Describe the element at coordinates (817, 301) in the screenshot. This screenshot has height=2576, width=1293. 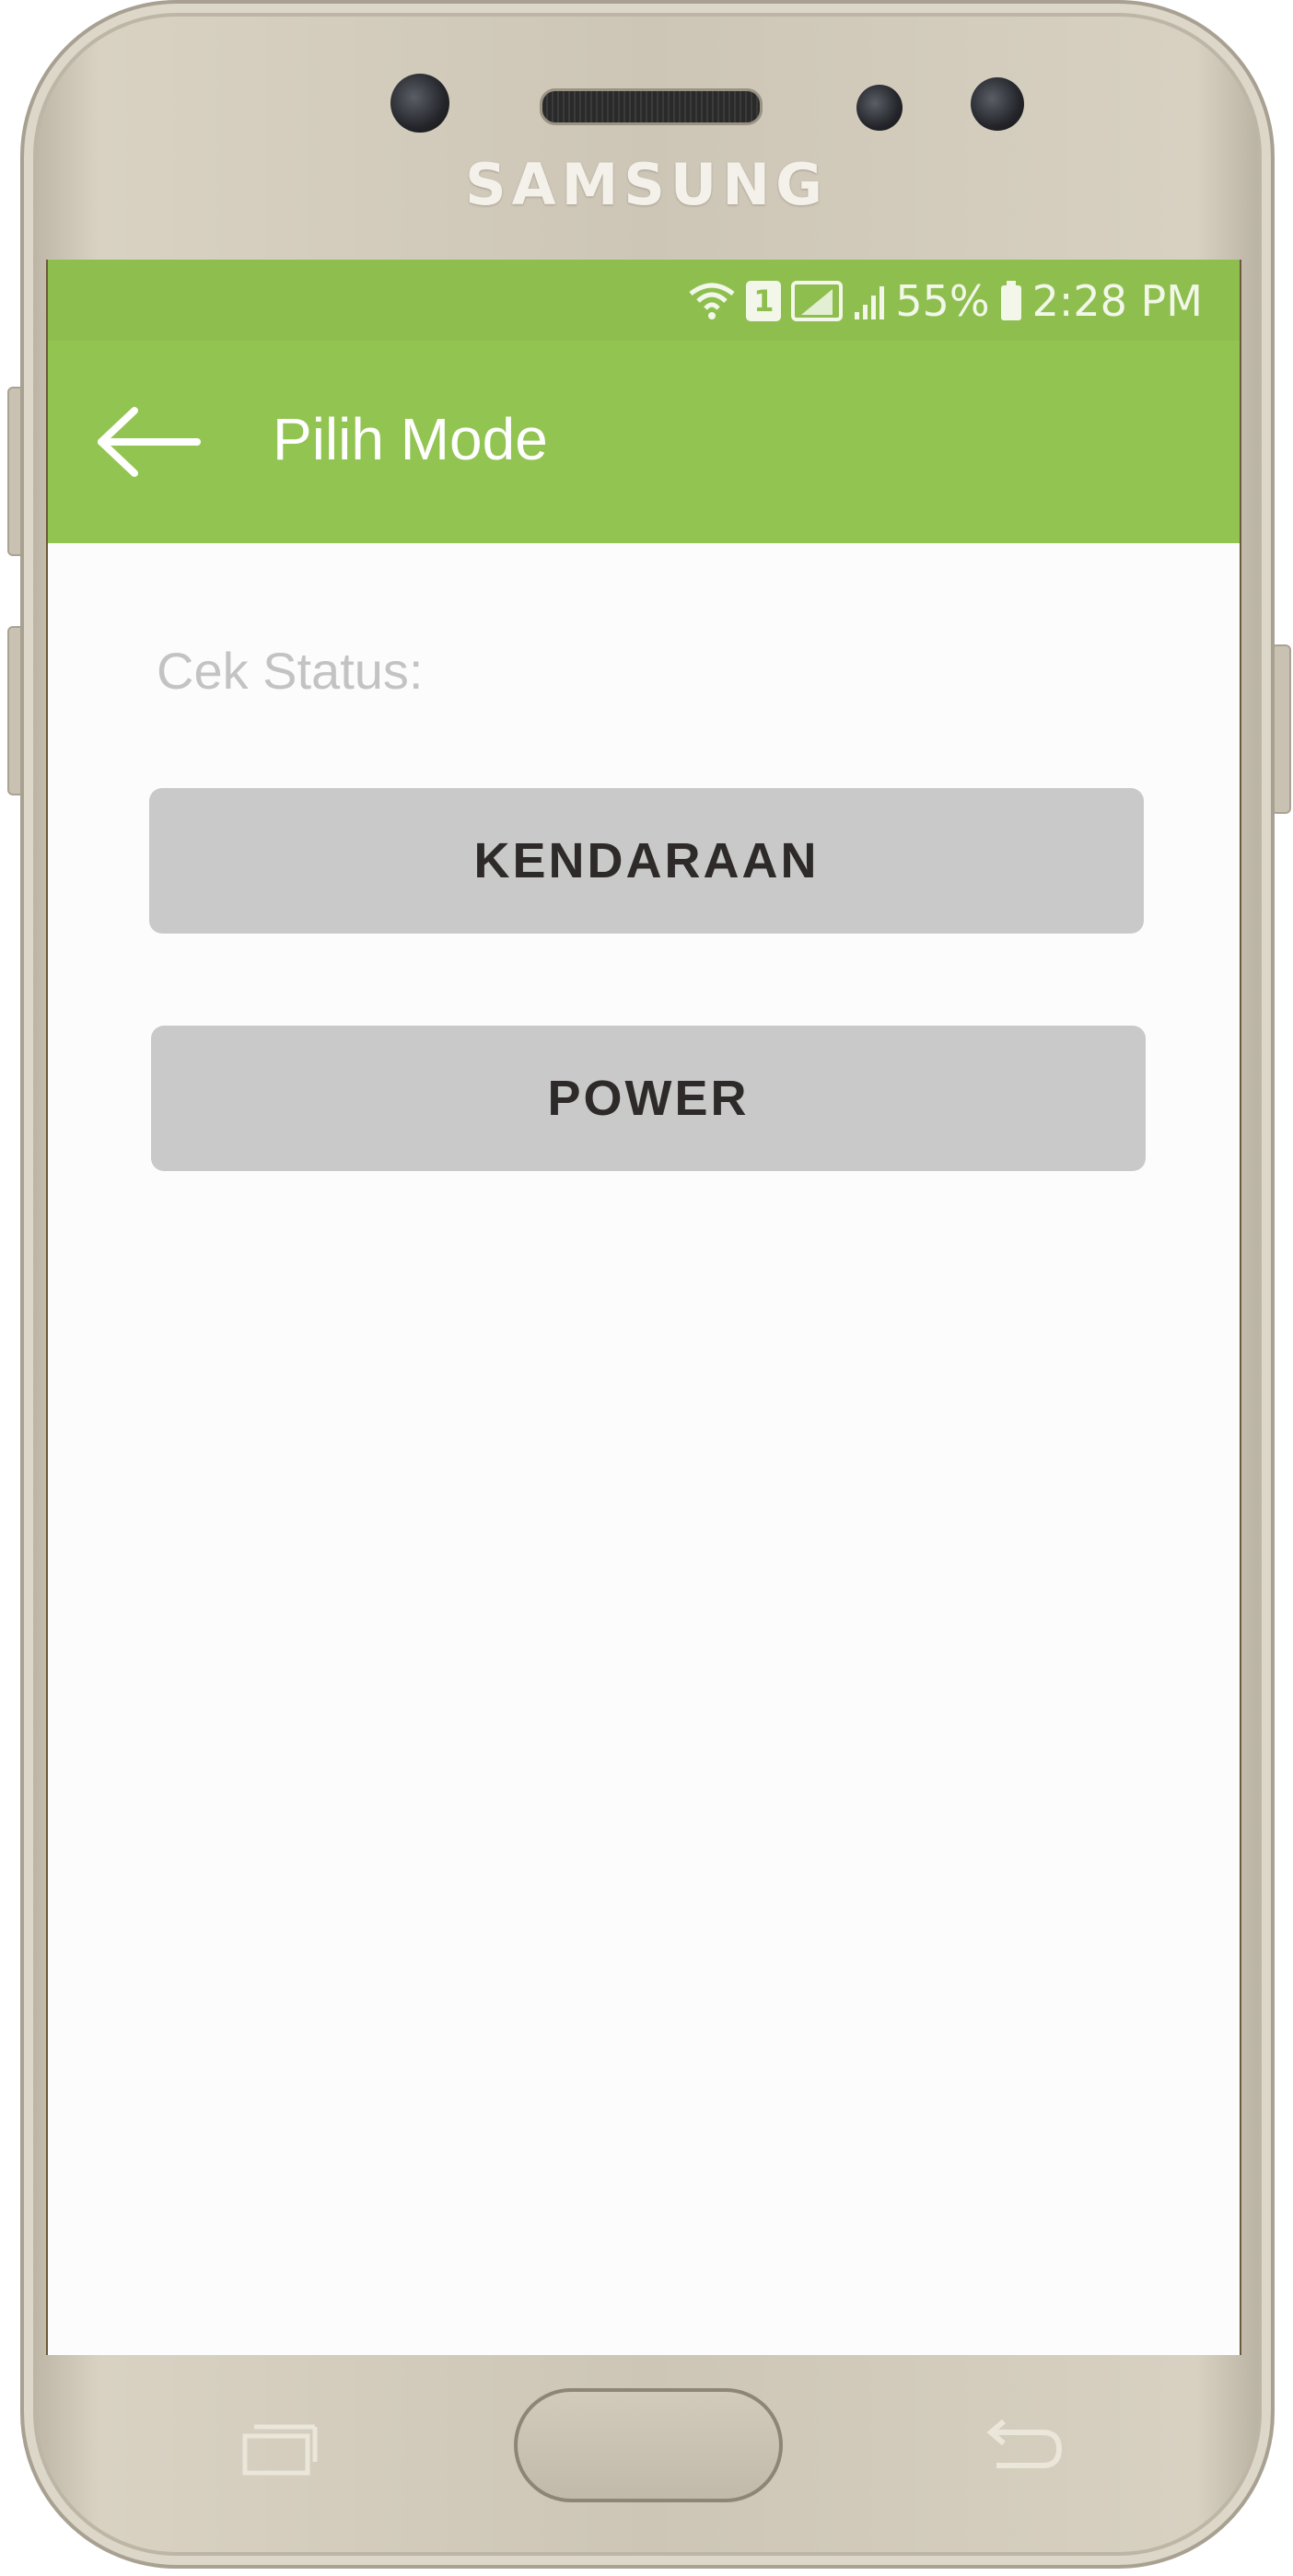
I see `signal-icon` at that location.